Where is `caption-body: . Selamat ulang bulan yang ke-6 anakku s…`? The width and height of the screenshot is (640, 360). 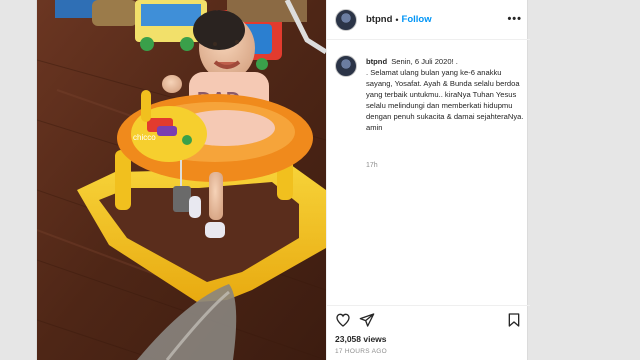 caption-body: . Selamat ulang bulan yang ke-6 anakku s… is located at coordinates (445, 100).